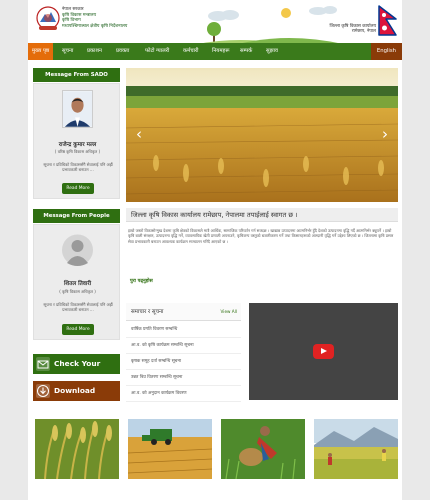 This screenshot has height=500, width=430. I want to click on header-landscape-art, so click(270, 25).